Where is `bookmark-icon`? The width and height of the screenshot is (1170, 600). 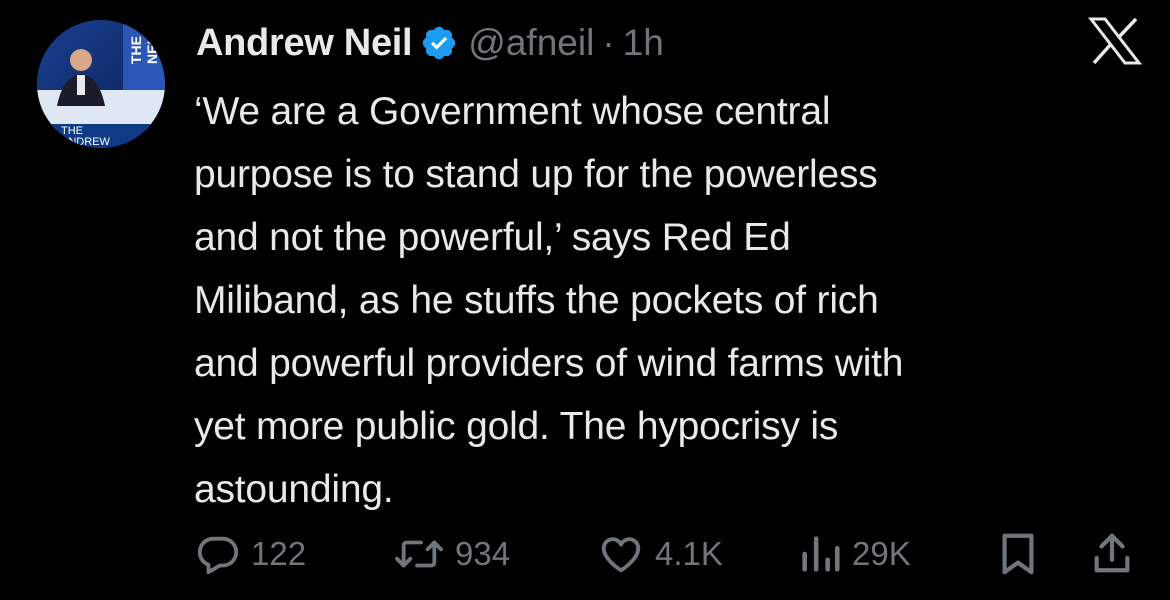 bookmark-icon is located at coordinates (1018, 554).